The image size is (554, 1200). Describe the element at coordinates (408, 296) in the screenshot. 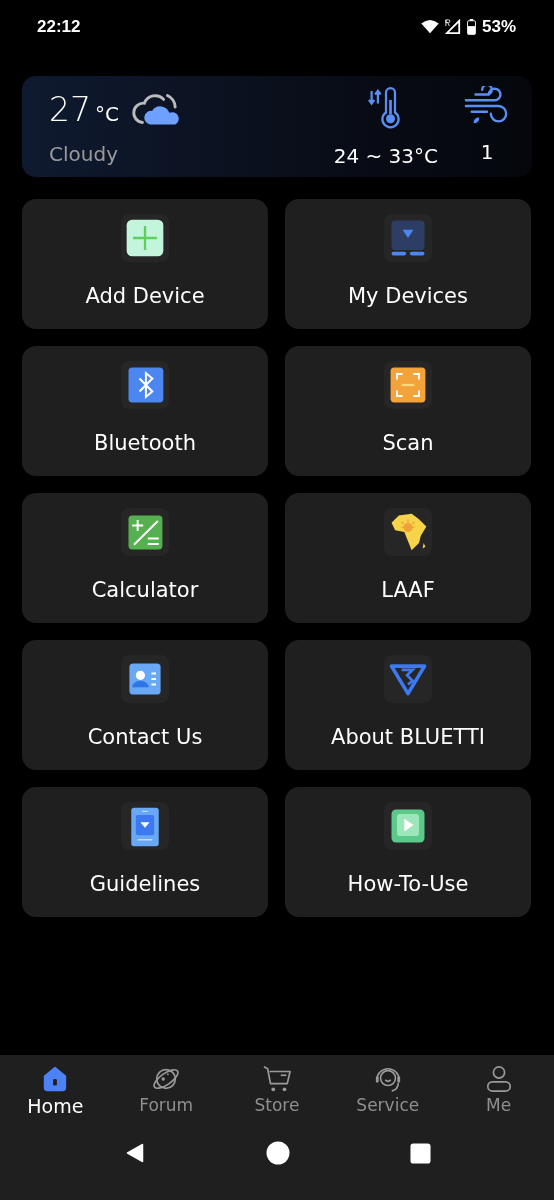

I see `tile-label: My Devices` at that location.